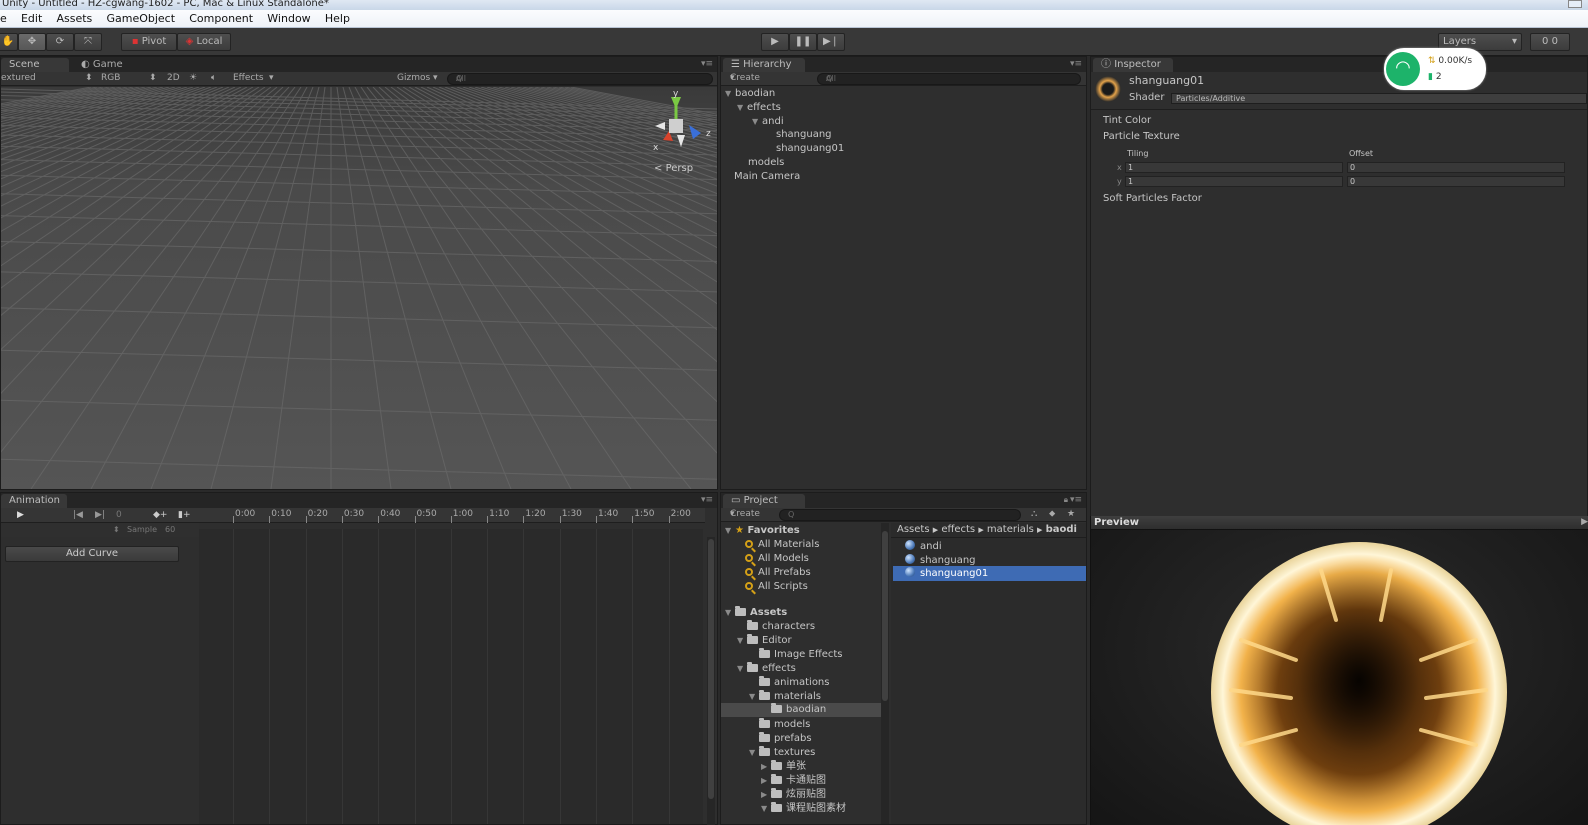 The width and height of the screenshot is (1588, 825). Describe the element at coordinates (92, 554) in the screenshot. I see `add-curve-button: Add Curve` at that location.